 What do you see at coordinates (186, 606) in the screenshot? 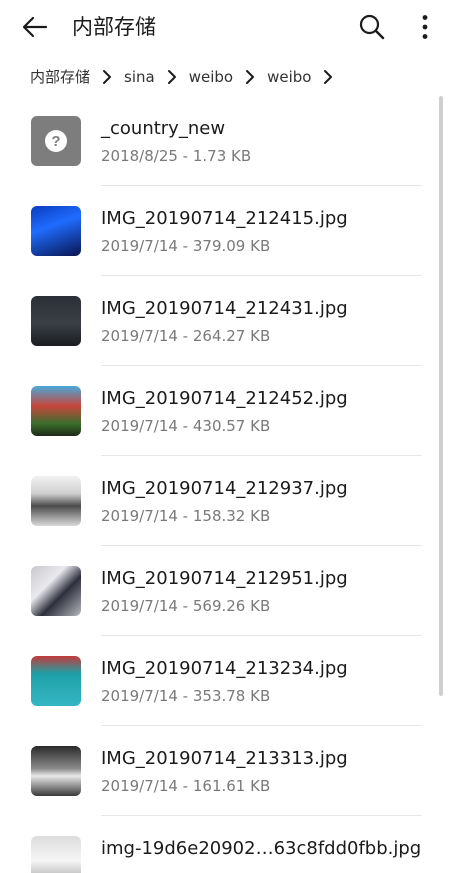
I see `file-meta: 2019/7/14 - 569.26 KB` at bounding box center [186, 606].